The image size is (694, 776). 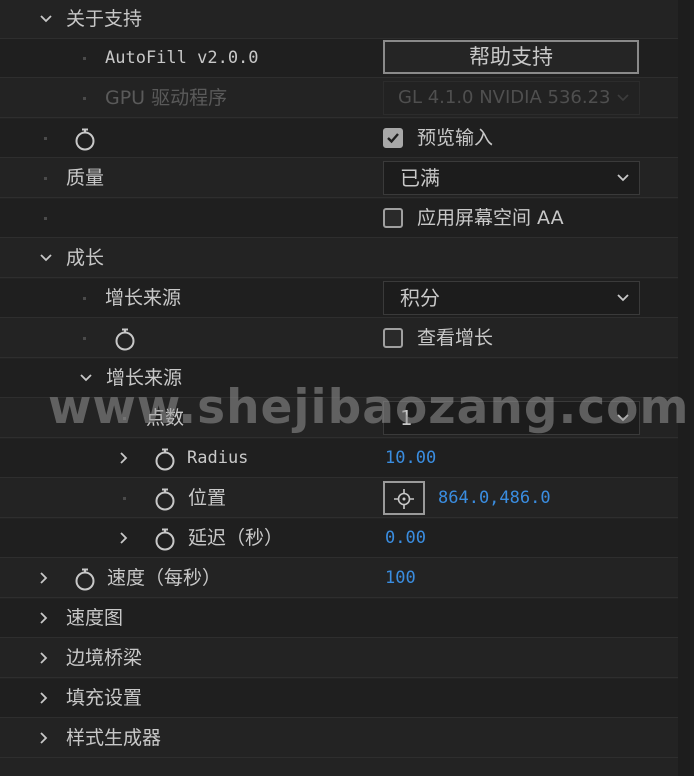 I want to click on section-speed-map: 速度图, so click(x=339, y=618).